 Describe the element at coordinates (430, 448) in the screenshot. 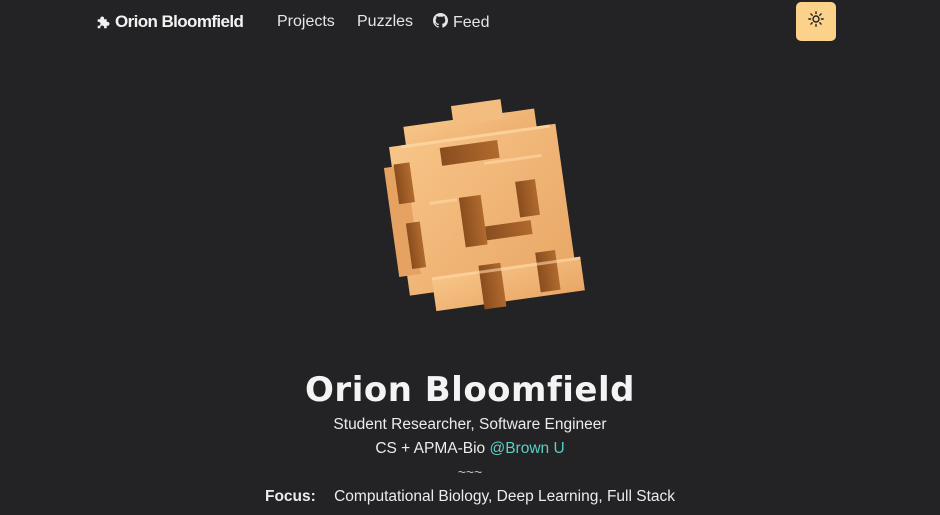

I see `affiliation-prefix: CS + APMA-Bio` at that location.